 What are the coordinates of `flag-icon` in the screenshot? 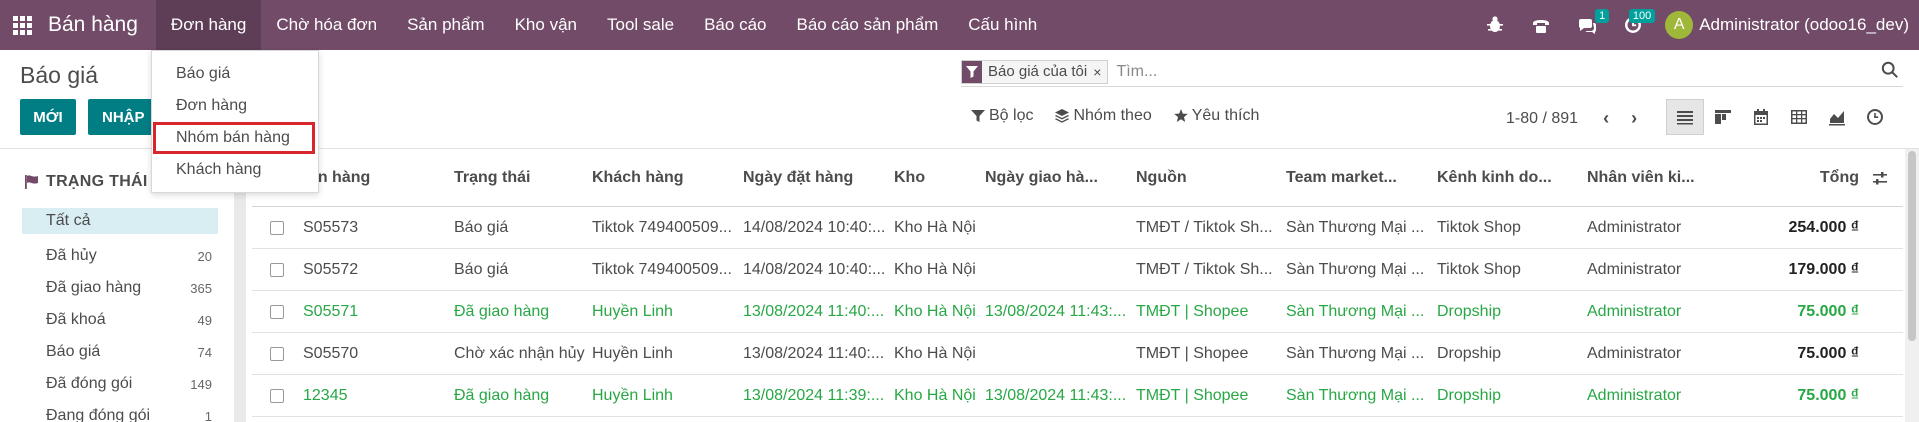 It's located at (31, 182).